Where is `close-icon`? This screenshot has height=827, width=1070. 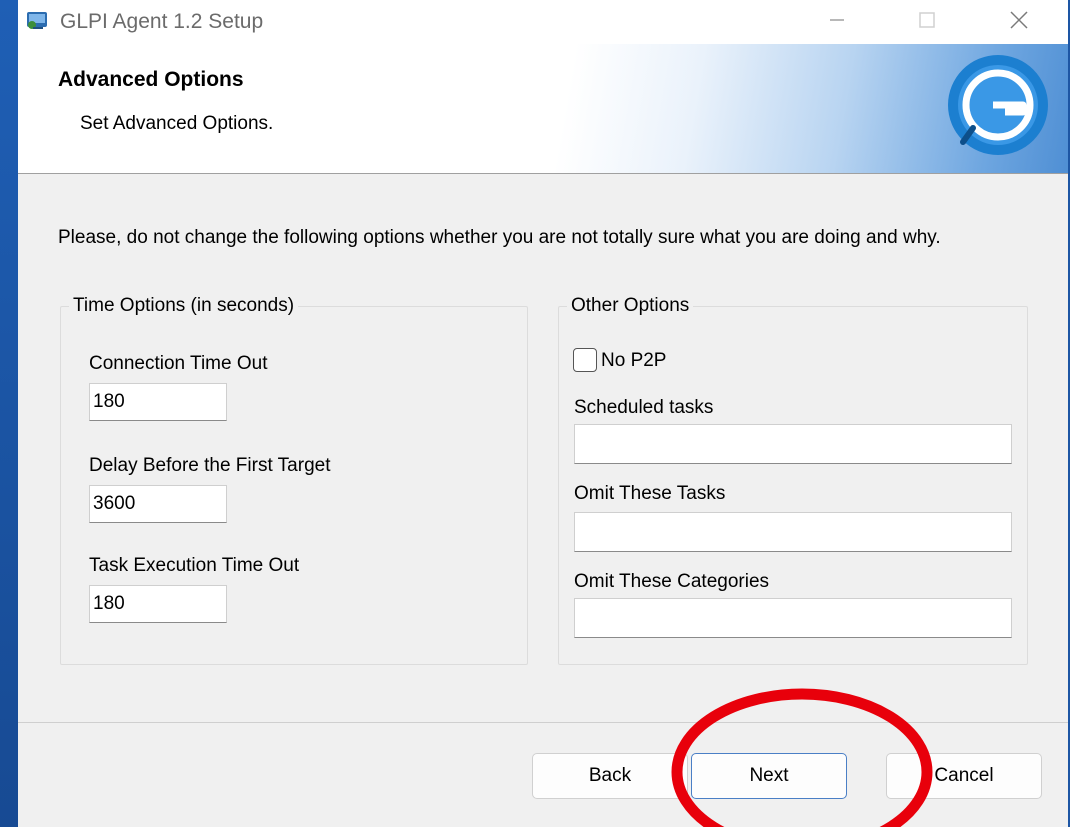
close-icon is located at coordinates (1019, 20).